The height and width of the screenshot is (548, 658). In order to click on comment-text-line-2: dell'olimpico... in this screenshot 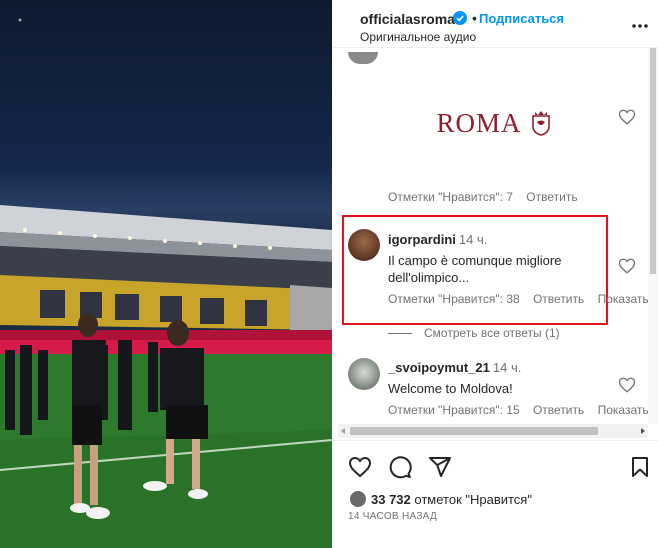, I will do `click(429, 277)`.